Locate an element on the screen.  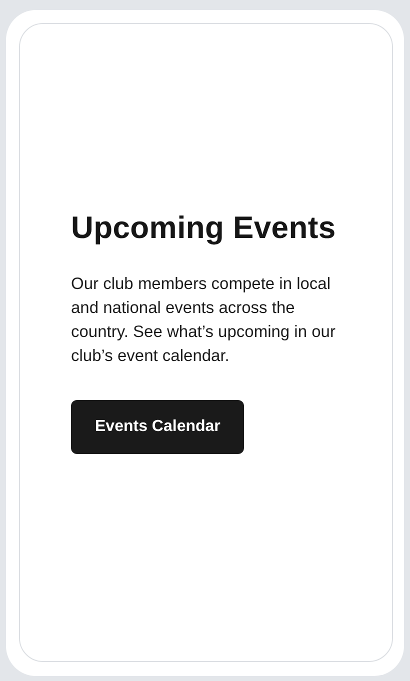
description-text: Our club members compete in local and national events across the country. See what’s upcoming in our club’s event calendar. is located at coordinates (203, 320).